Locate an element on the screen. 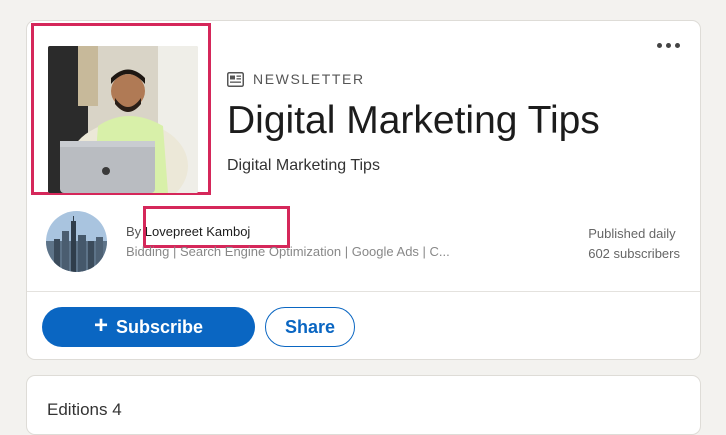 The width and height of the screenshot is (726, 435). byline-prefix: By is located at coordinates (134, 231).